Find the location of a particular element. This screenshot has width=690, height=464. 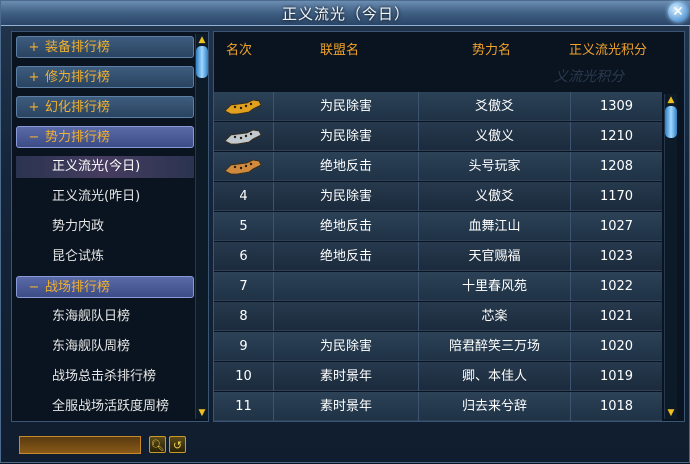

score-cell: 1309 is located at coordinates (616, 106).